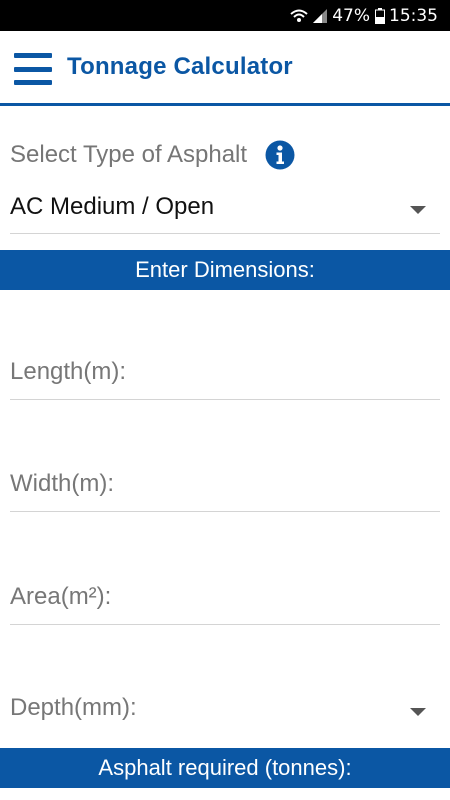 The height and width of the screenshot is (800, 450). What do you see at coordinates (225, 487) in the screenshot?
I see `width-field: Width(m):` at bounding box center [225, 487].